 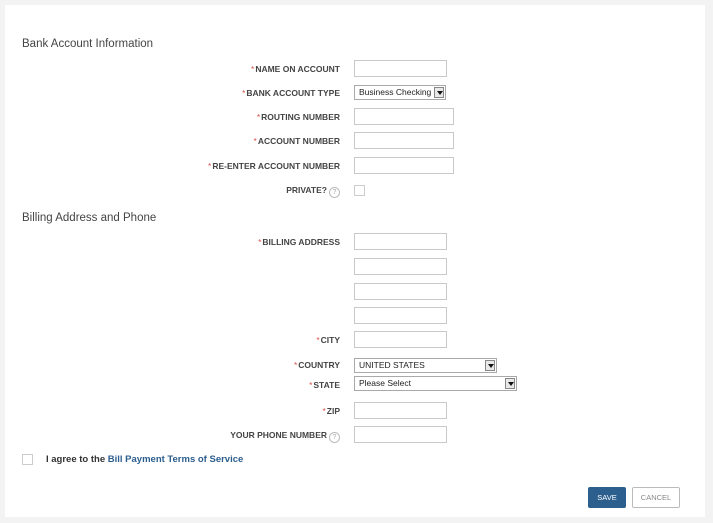 I want to click on country-value: UNITED STATES, so click(x=392, y=365).